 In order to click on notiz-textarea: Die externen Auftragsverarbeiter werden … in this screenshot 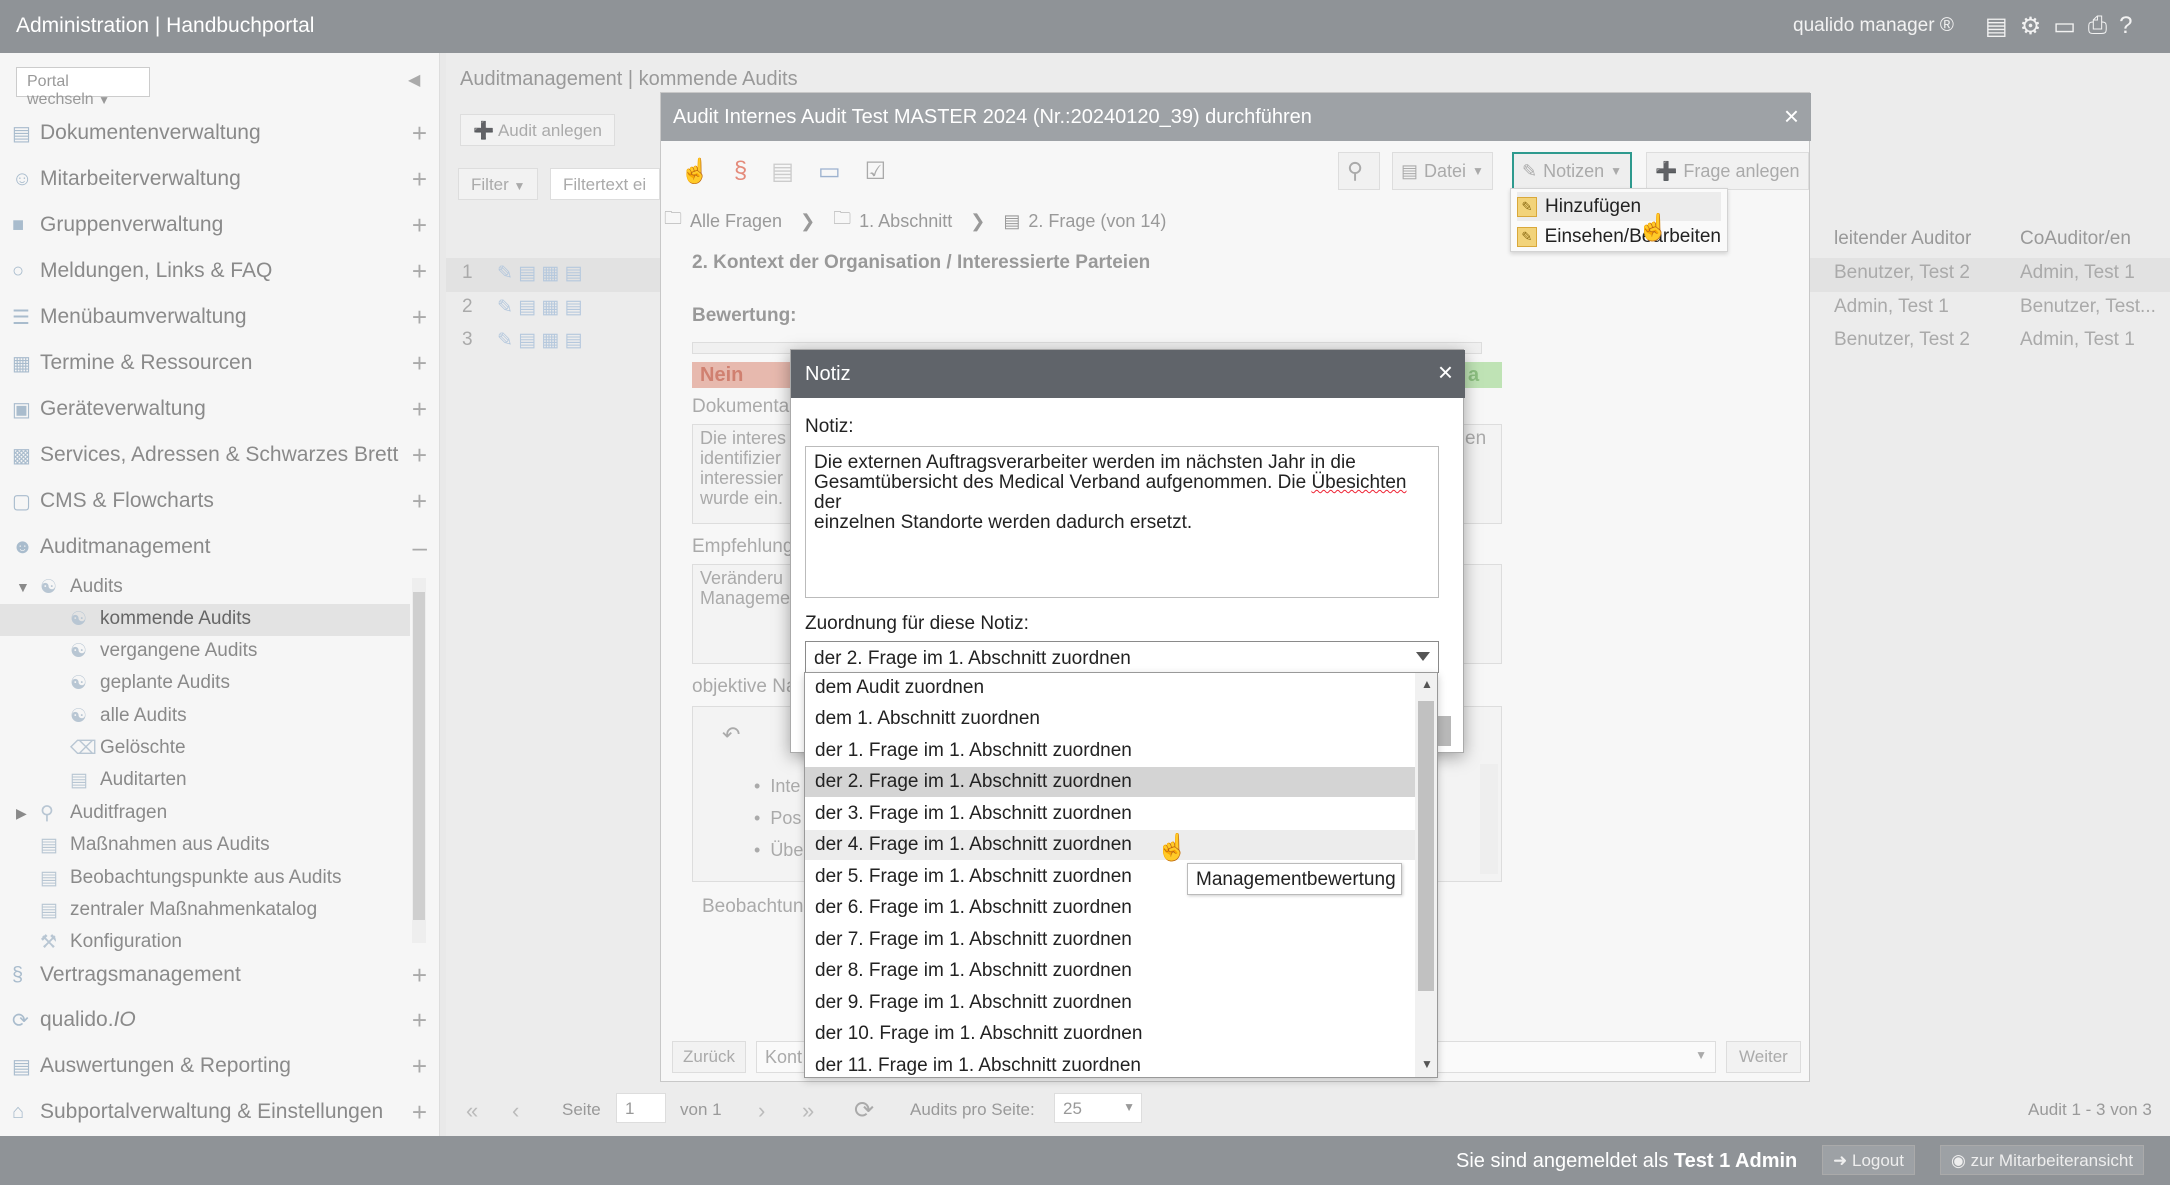, I will do `click(1122, 522)`.